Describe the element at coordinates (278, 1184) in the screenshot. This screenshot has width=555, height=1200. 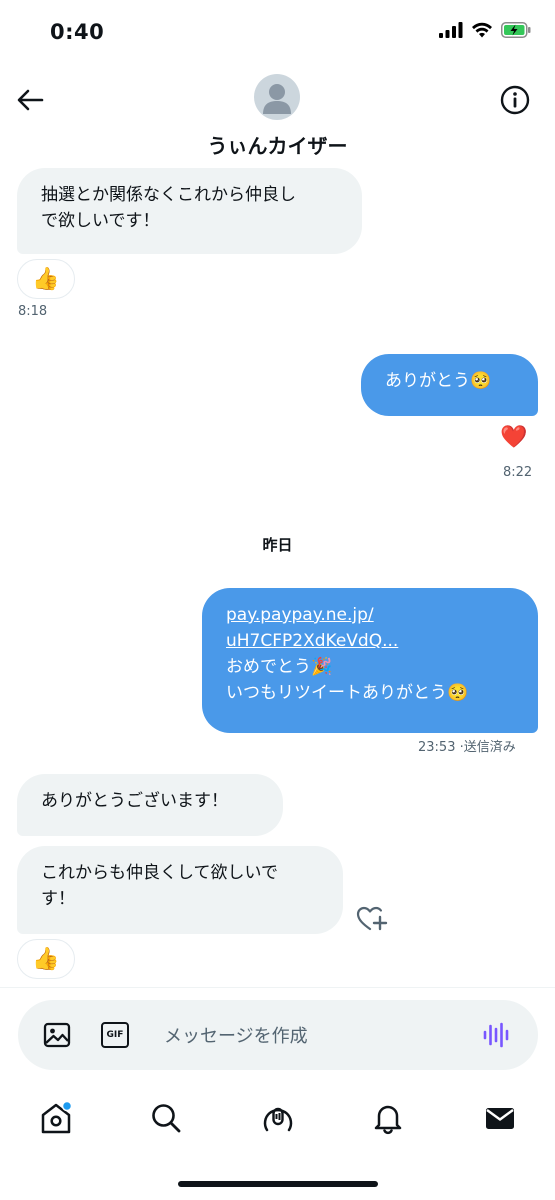
I see `home-indicator` at that location.